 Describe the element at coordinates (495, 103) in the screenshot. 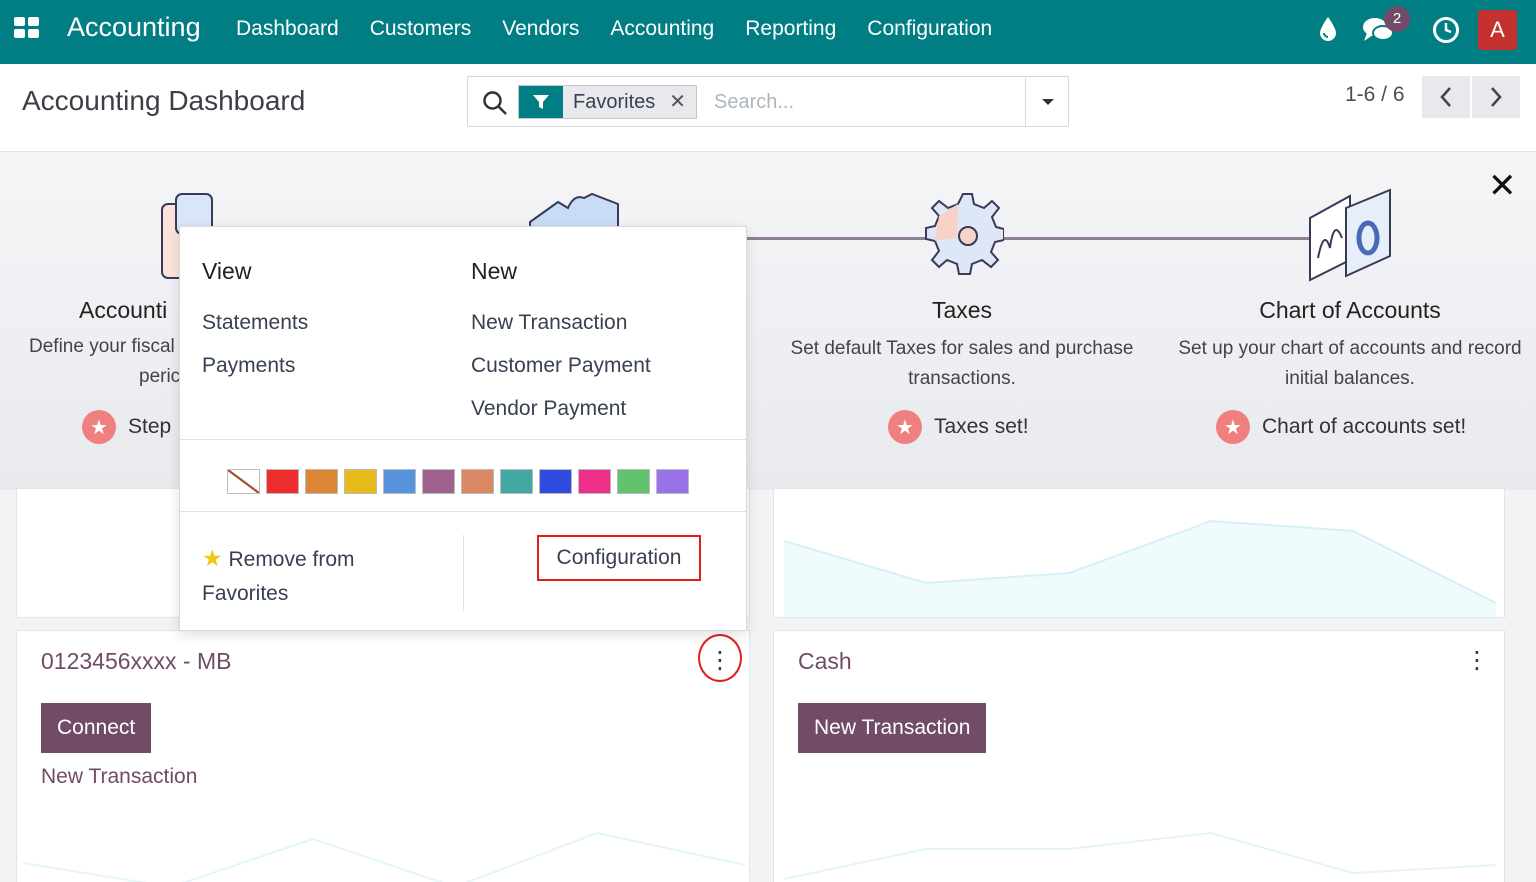

I see `search-icon` at that location.